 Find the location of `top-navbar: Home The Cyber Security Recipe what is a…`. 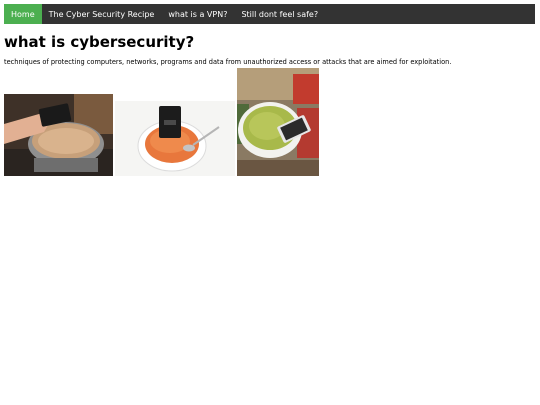

top-navbar: Home The Cyber Security Recipe what is a… is located at coordinates (269, 14).